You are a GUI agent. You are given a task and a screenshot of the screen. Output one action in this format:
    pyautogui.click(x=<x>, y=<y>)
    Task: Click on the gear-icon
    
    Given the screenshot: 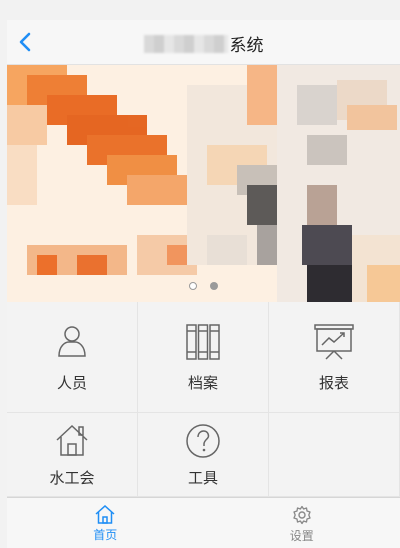 What is the action you would take?
    pyautogui.click(x=302, y=515)
    